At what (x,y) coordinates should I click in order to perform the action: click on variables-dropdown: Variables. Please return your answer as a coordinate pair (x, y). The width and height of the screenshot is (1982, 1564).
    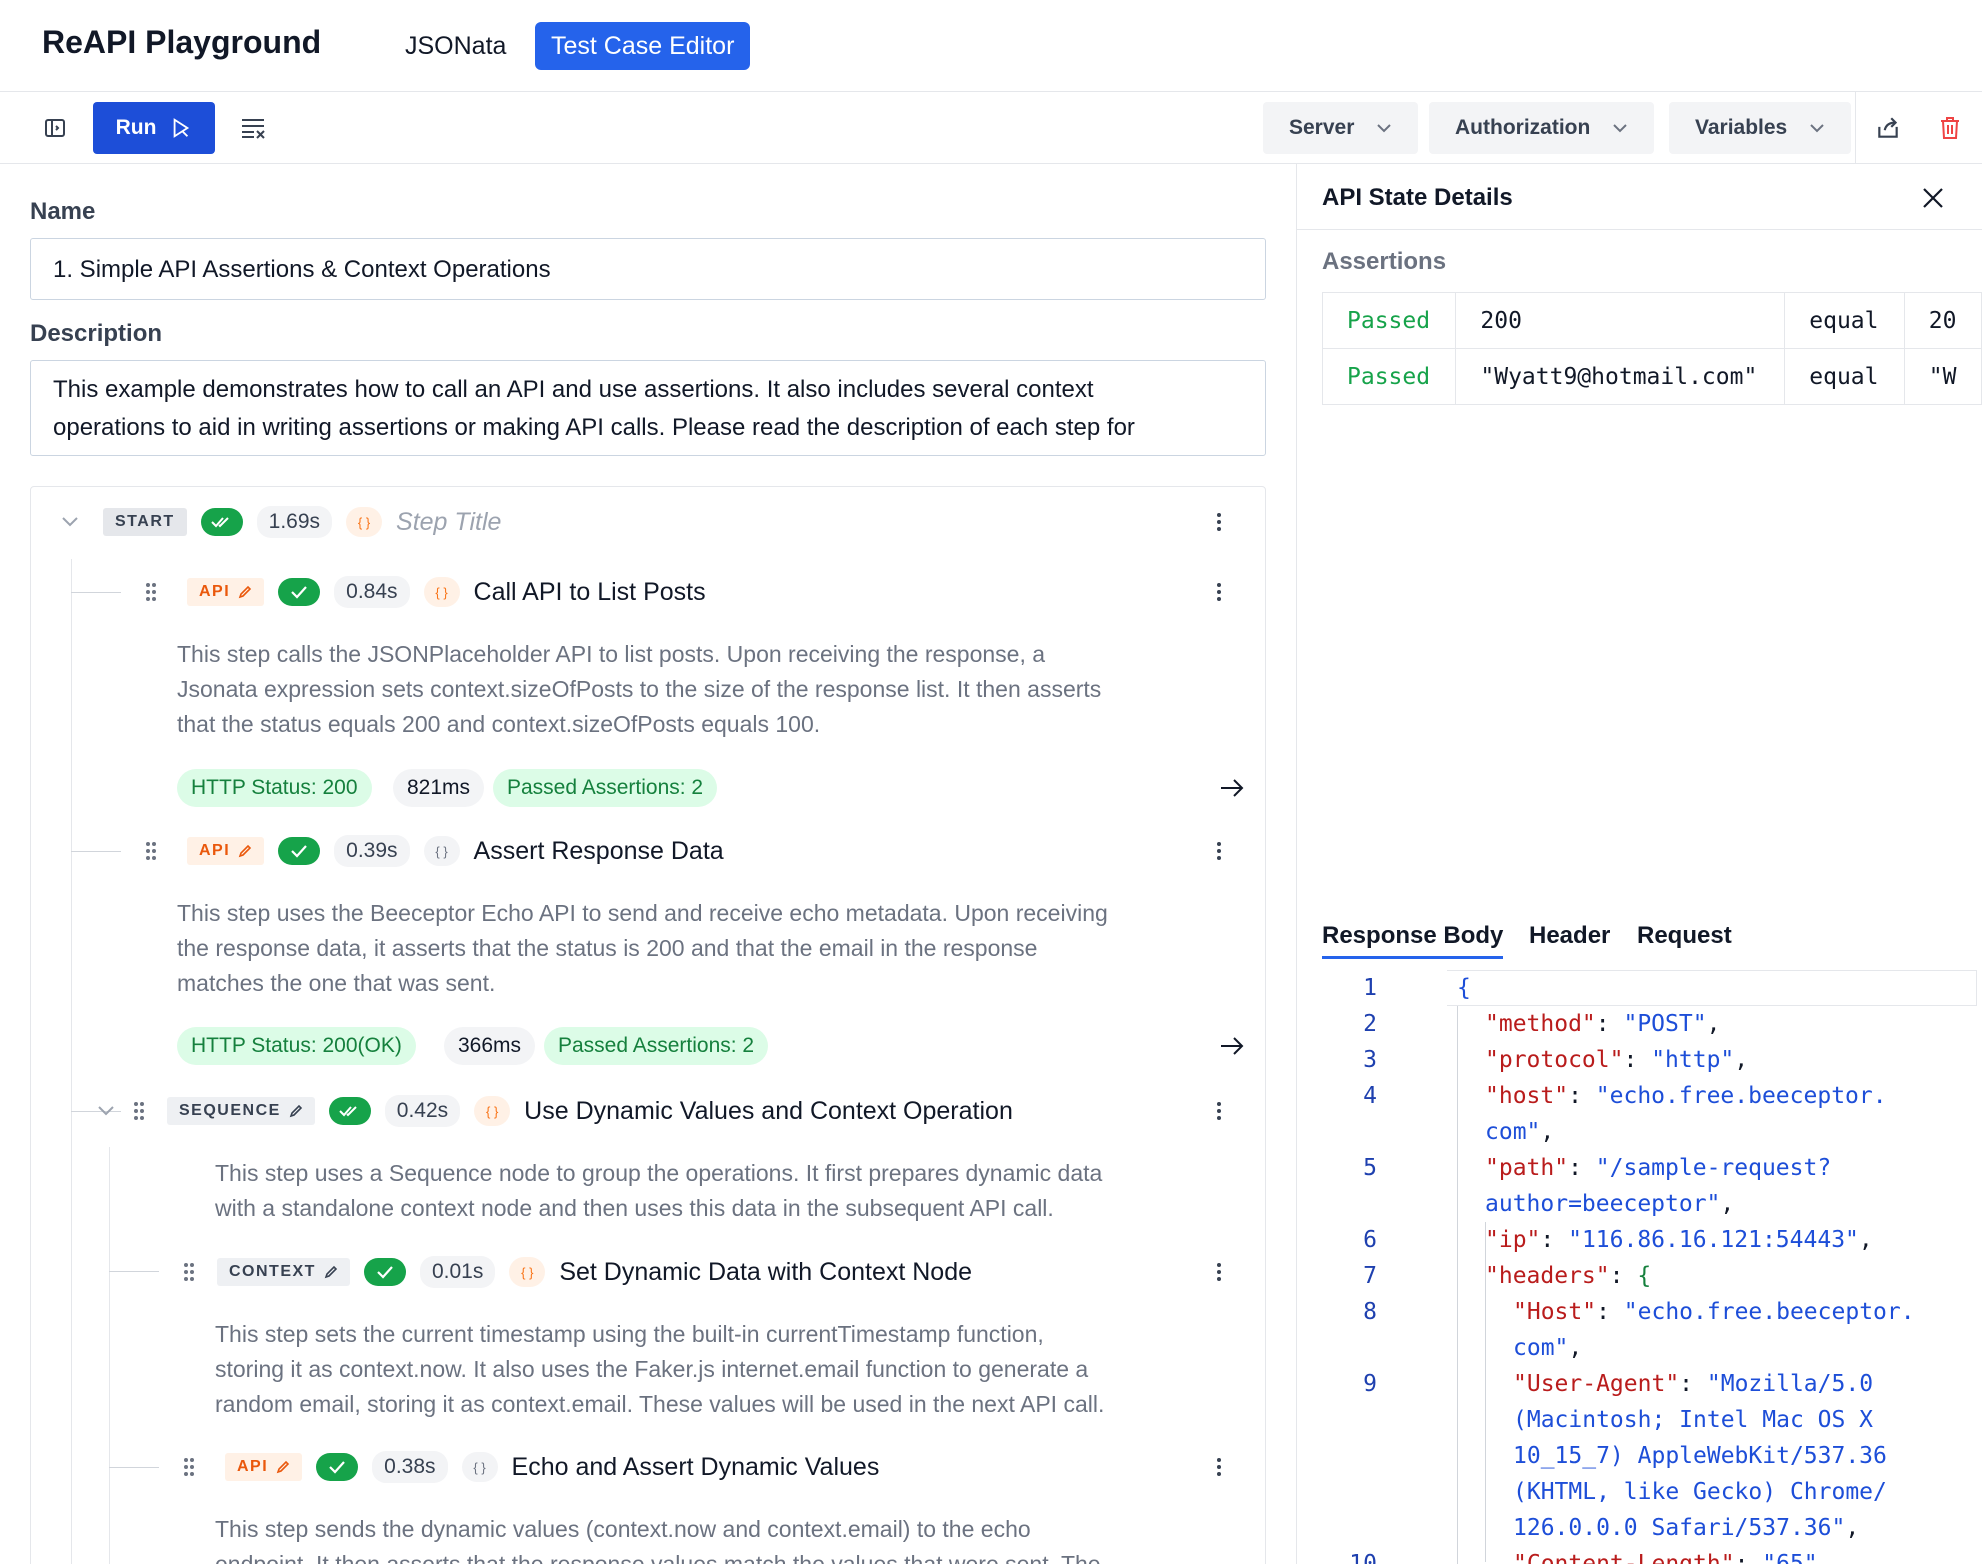
    Looking at the image, I should click on (1760, 128).